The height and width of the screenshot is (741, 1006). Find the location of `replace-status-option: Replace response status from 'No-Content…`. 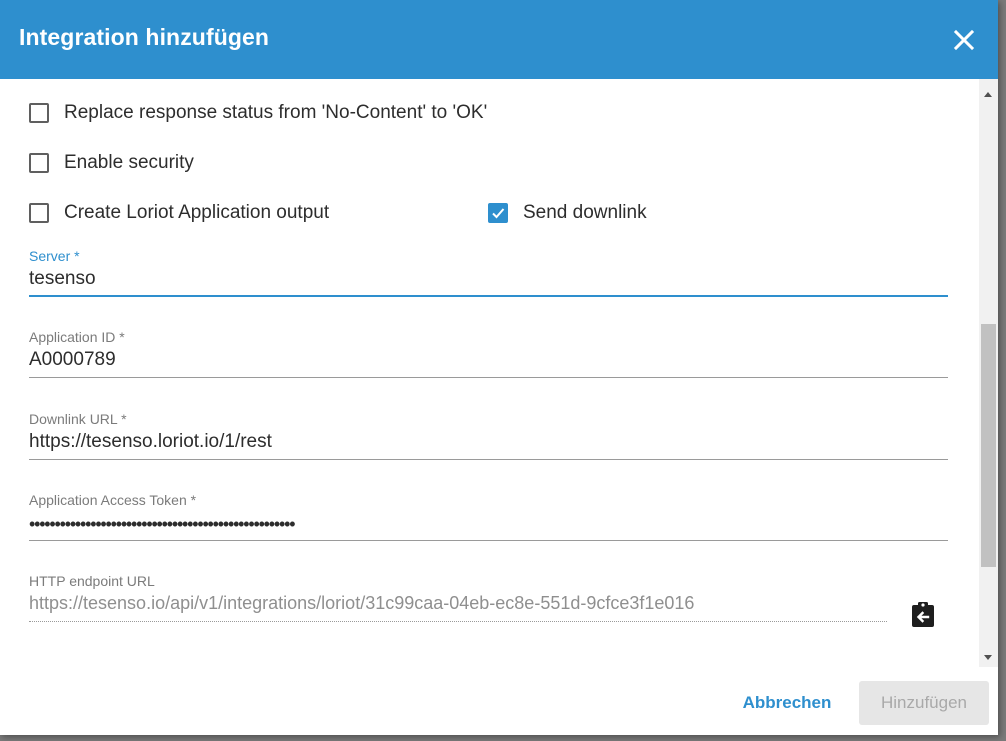

replace-status-option: Replace response status from 'No-Content… is located at coordinates (258, 113).